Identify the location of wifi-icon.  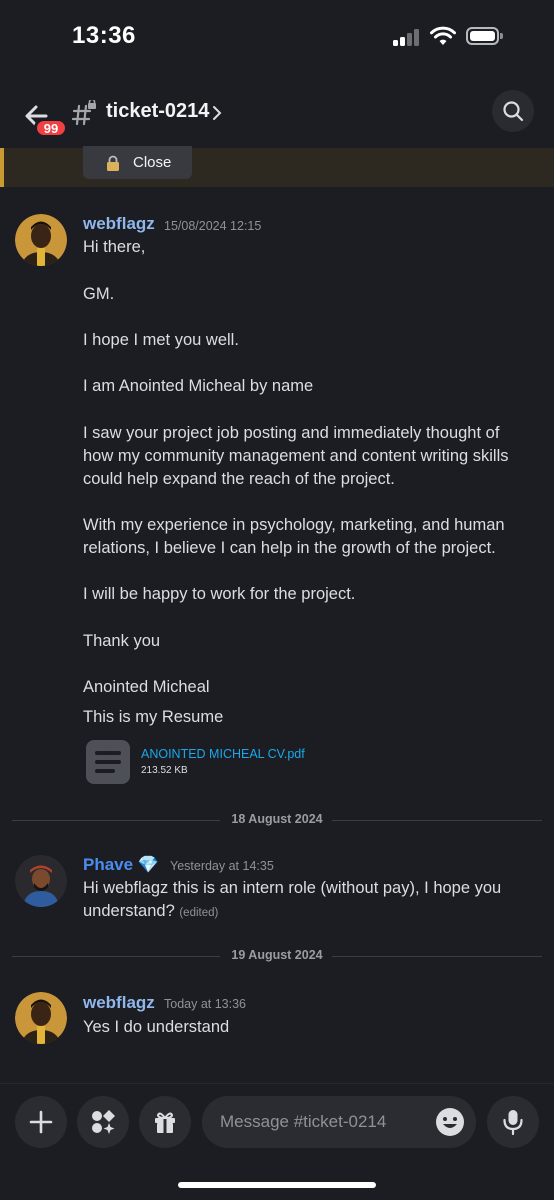
(443, 35).